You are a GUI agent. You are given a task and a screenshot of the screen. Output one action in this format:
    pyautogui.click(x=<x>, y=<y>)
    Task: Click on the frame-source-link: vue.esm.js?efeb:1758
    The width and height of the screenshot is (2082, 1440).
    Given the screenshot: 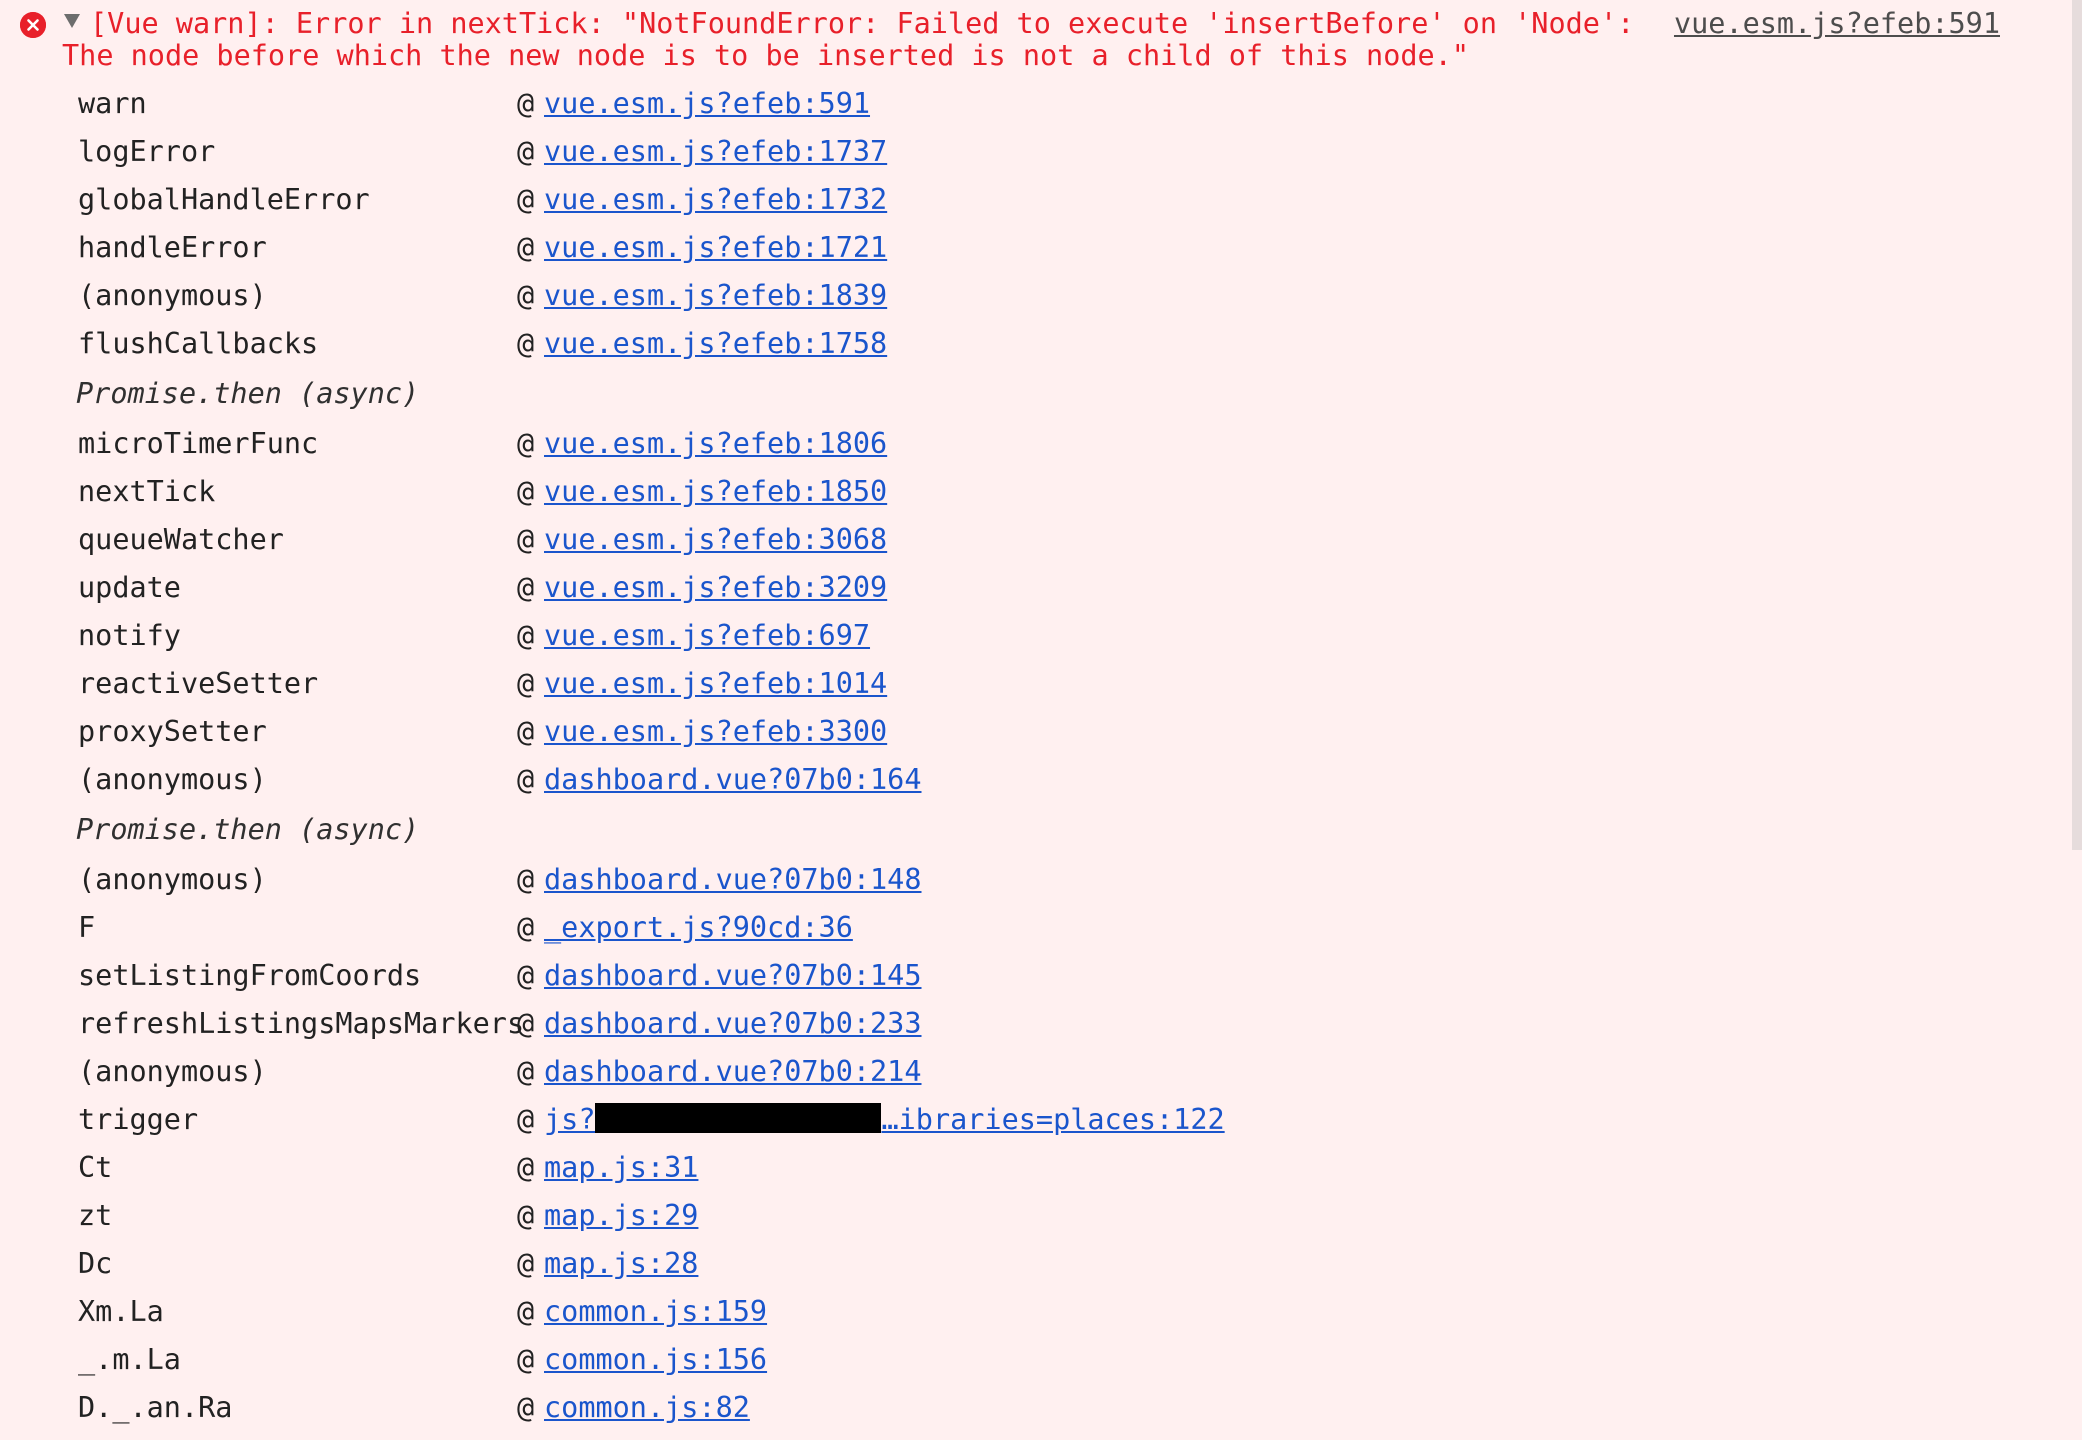 What is the action you would take?
    pyautogui.click(x=715, y=344)
    